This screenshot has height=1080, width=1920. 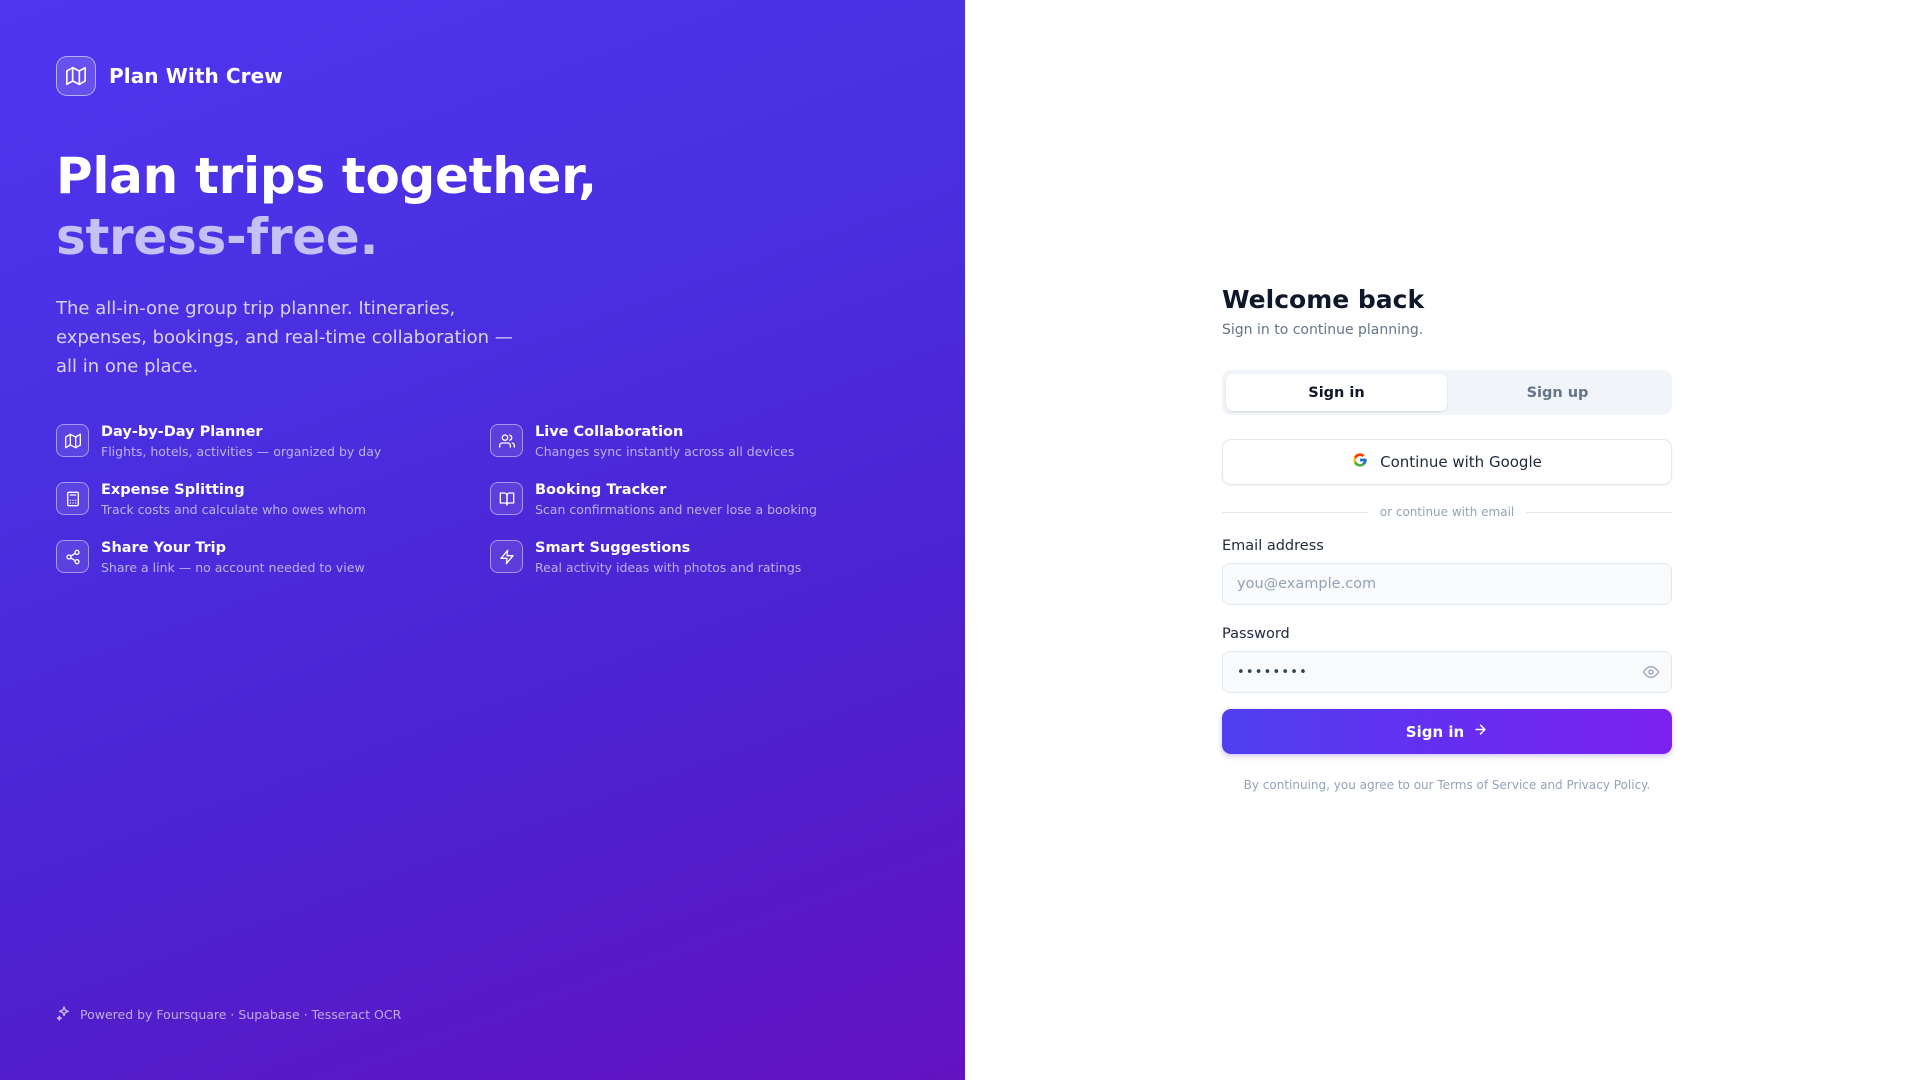 I want to click on feature-title: Smart Suggestions, so click(x=613, y=548).